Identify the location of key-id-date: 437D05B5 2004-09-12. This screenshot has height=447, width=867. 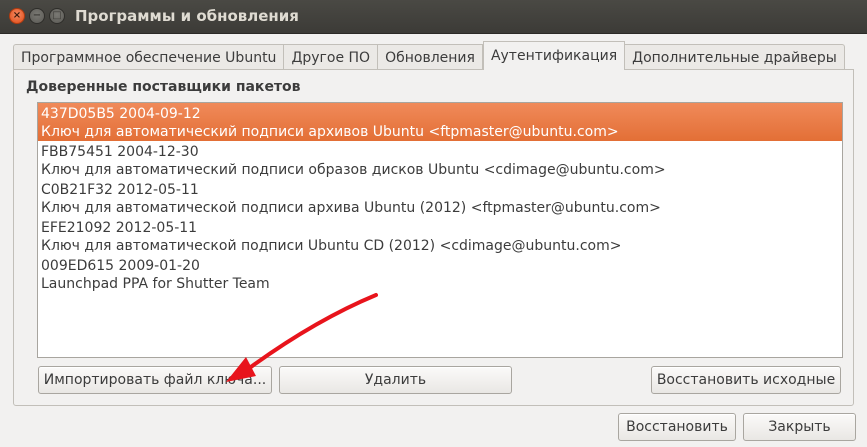
(121, 114).